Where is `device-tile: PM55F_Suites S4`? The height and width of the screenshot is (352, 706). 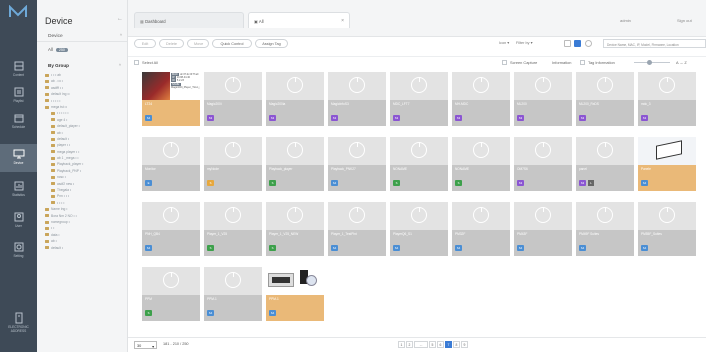
device-tile: PM55F_Suites S4 is located at coordinates (667, 229).